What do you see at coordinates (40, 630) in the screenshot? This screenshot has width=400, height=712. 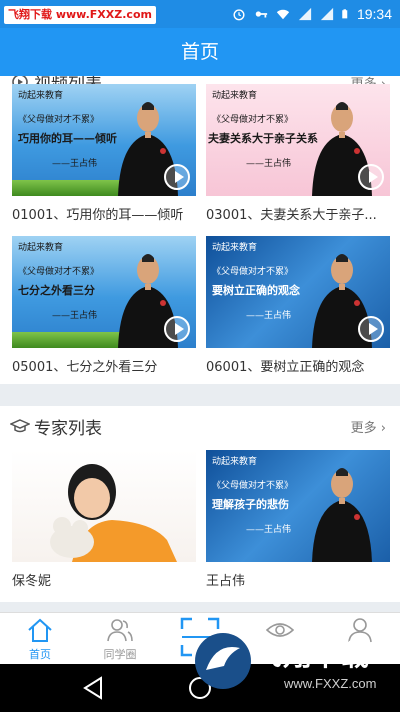 I see `home-icon` at bounding box center [40, 630].